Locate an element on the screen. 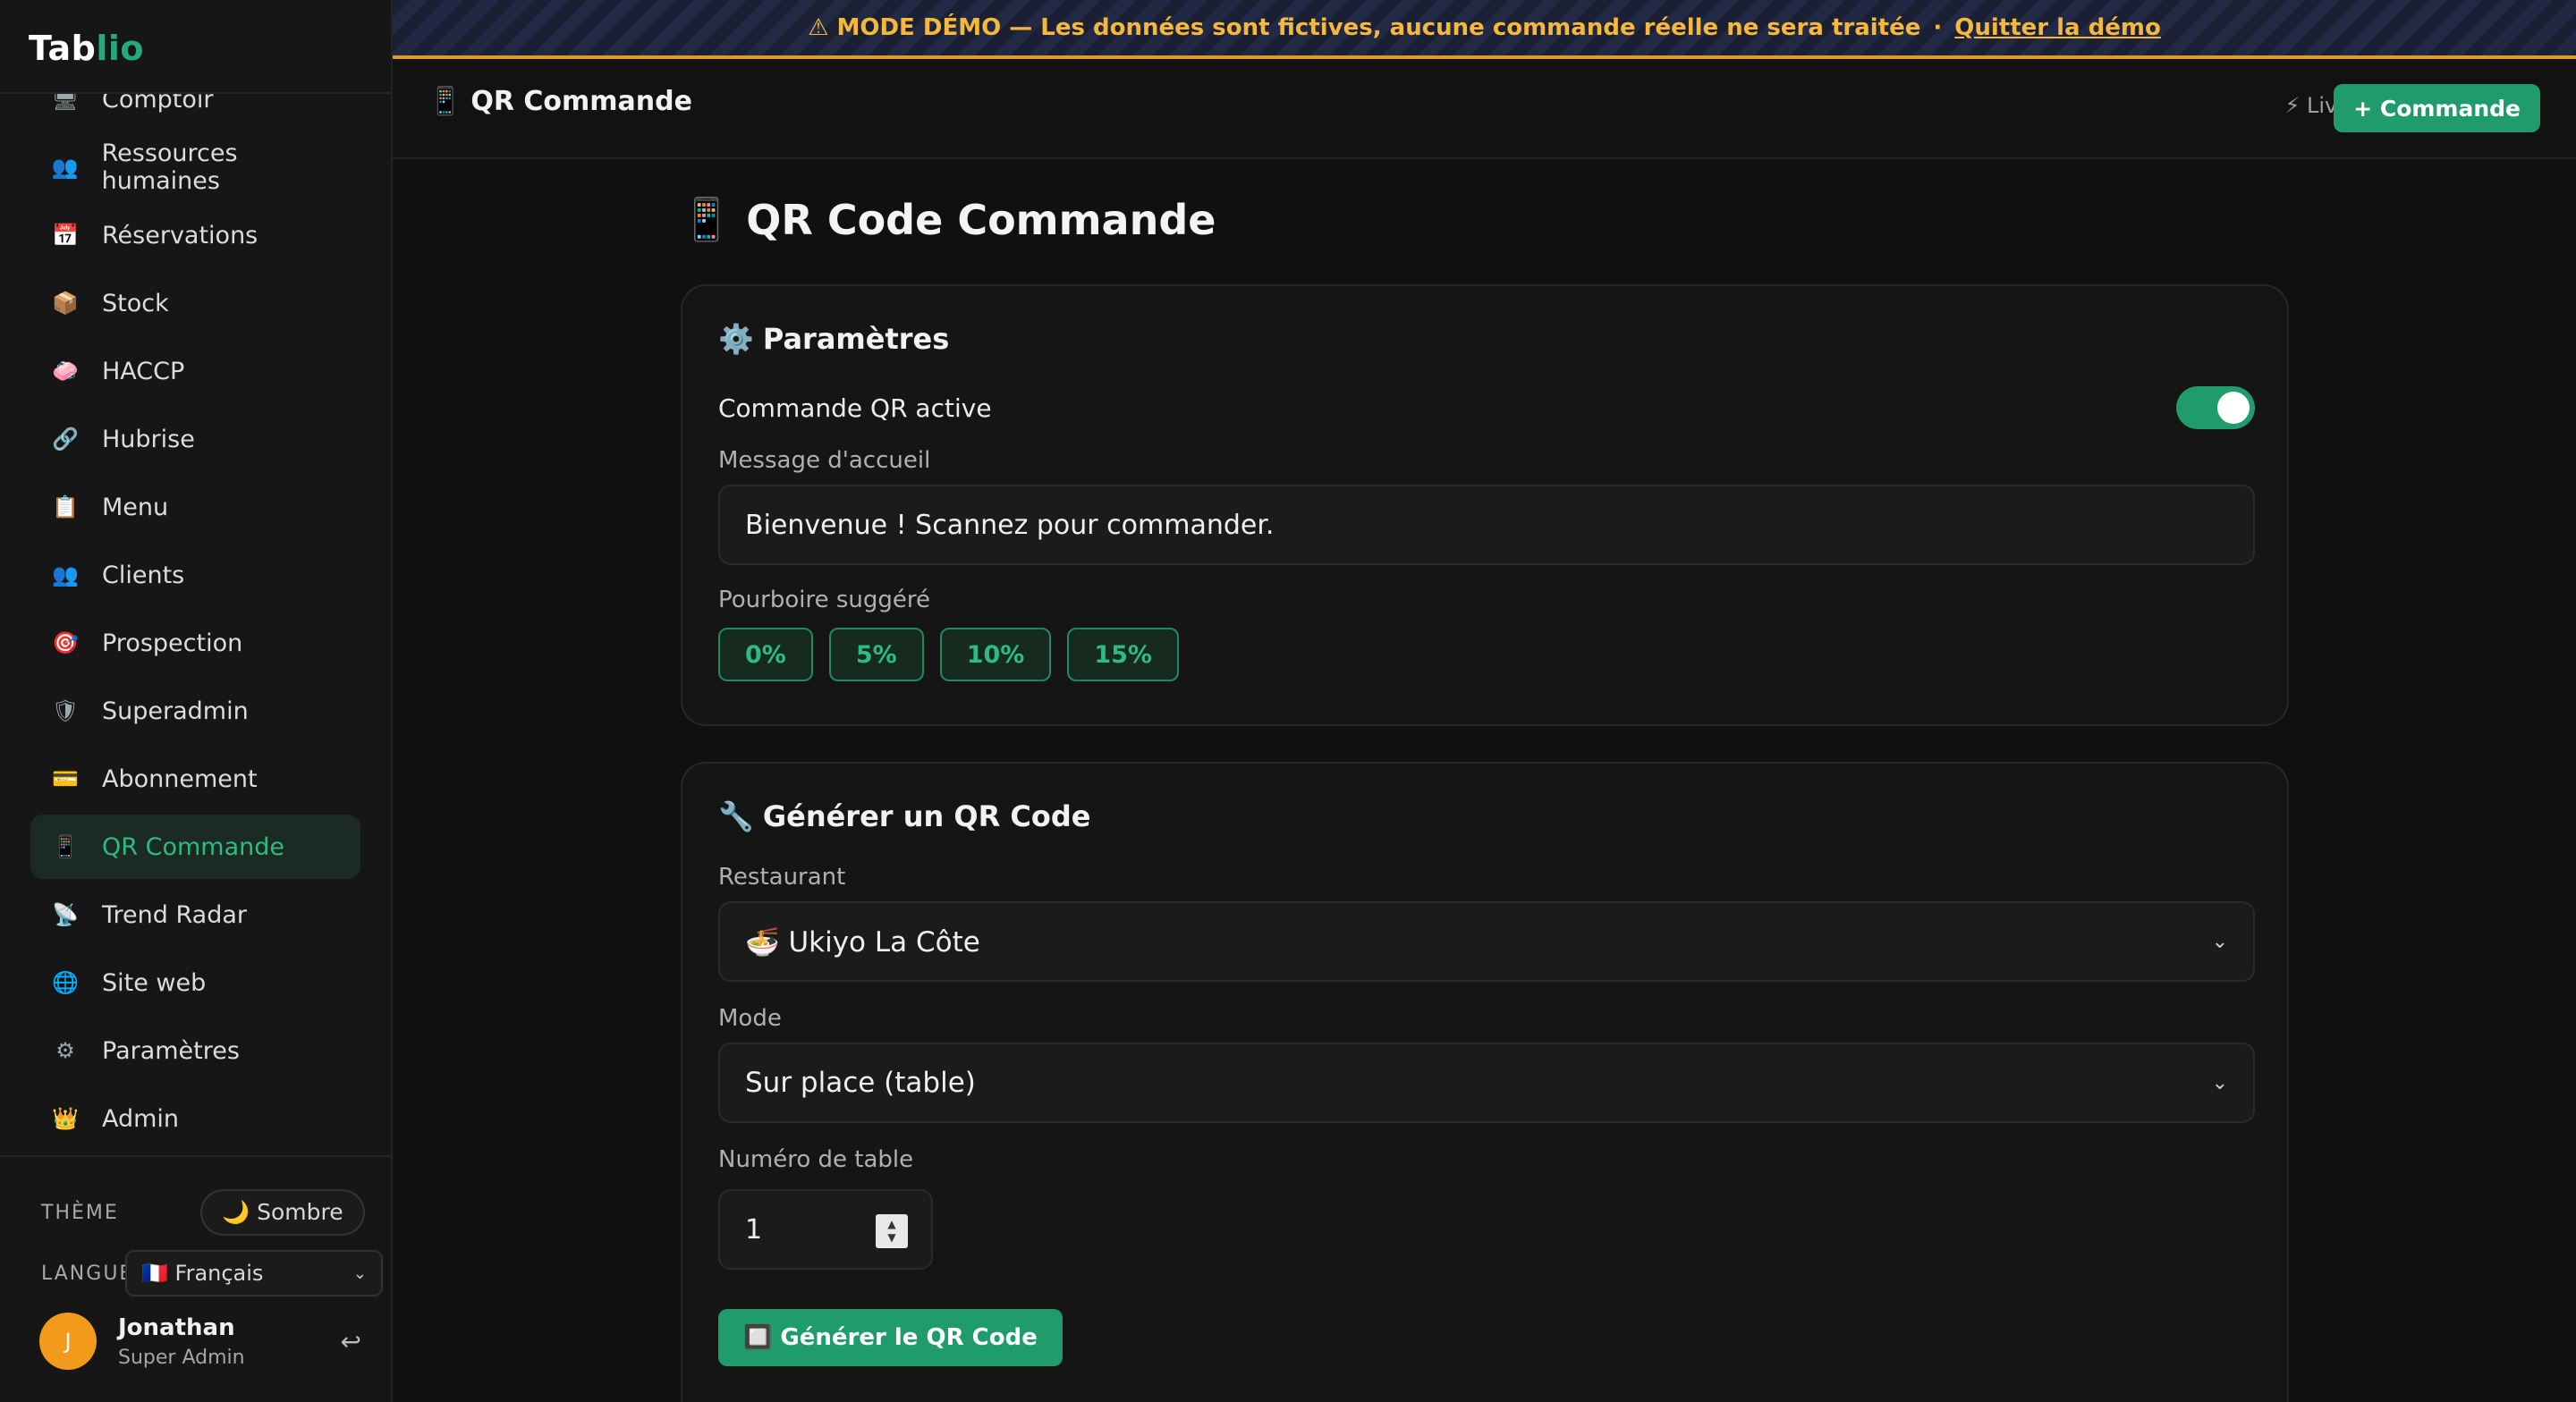 The height and width of the screenshot is (1402, 2576). page-title-text: QR Commande is located at coordinates (581, 101).